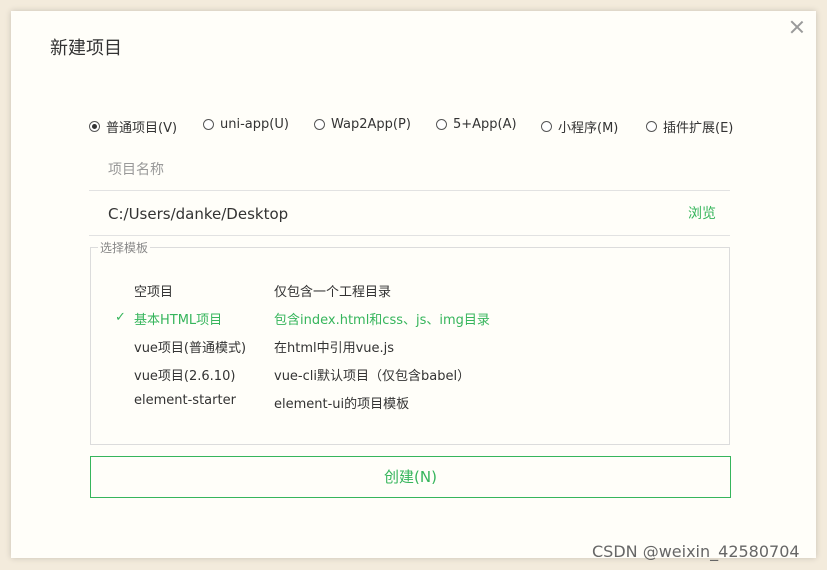  What do you see at coordinates (120, 317) in the screenshot?
I see `checkmark-icon: ✓` at bounding box center [120, 317].